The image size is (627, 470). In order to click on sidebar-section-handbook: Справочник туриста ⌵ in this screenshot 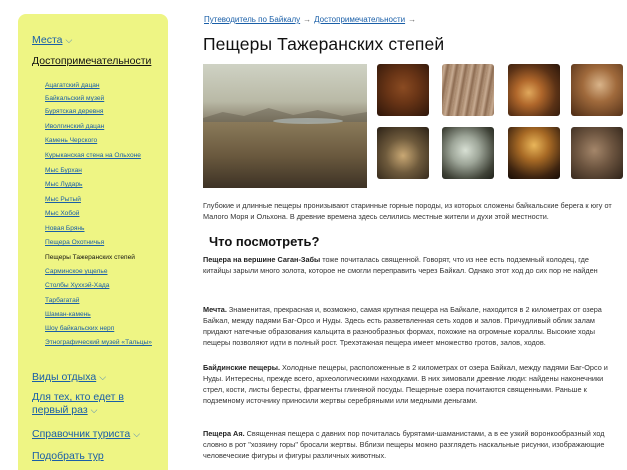, I will do `click(86, 434)`.